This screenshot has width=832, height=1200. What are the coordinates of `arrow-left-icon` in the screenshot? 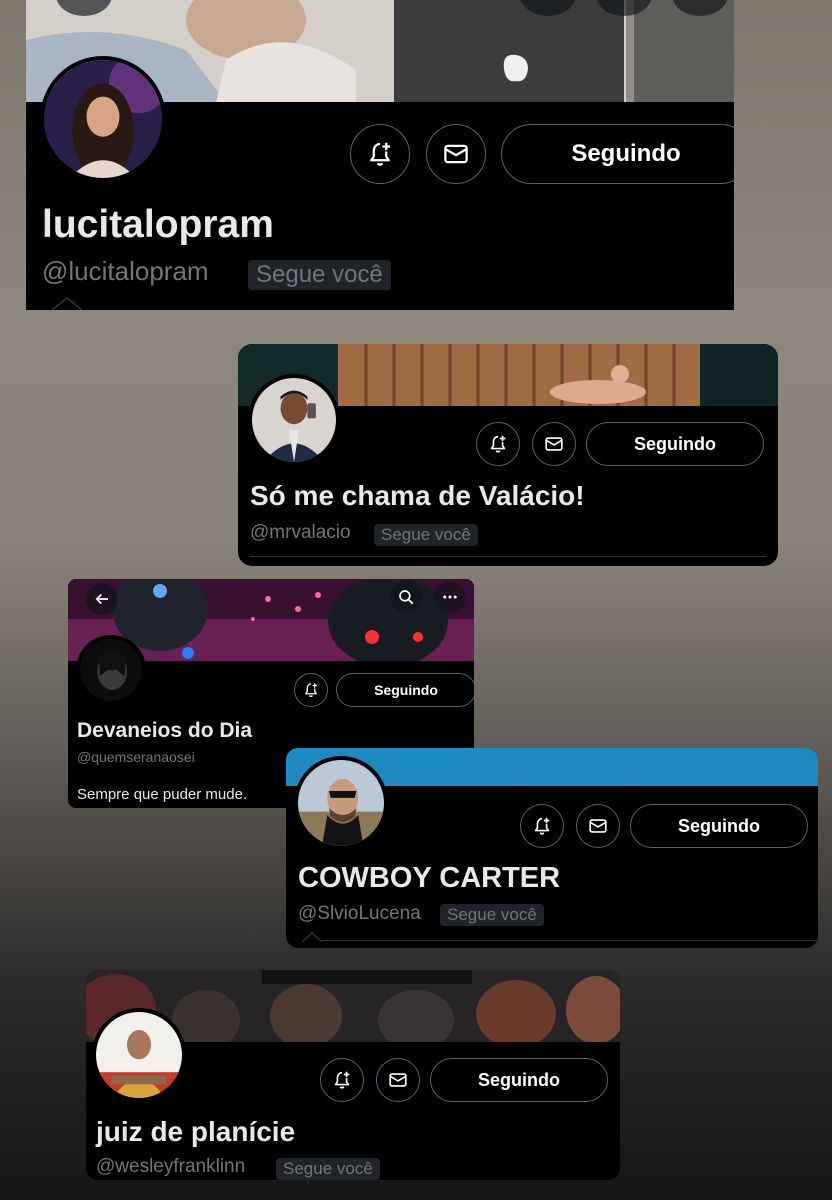 It's located at (101, 599).